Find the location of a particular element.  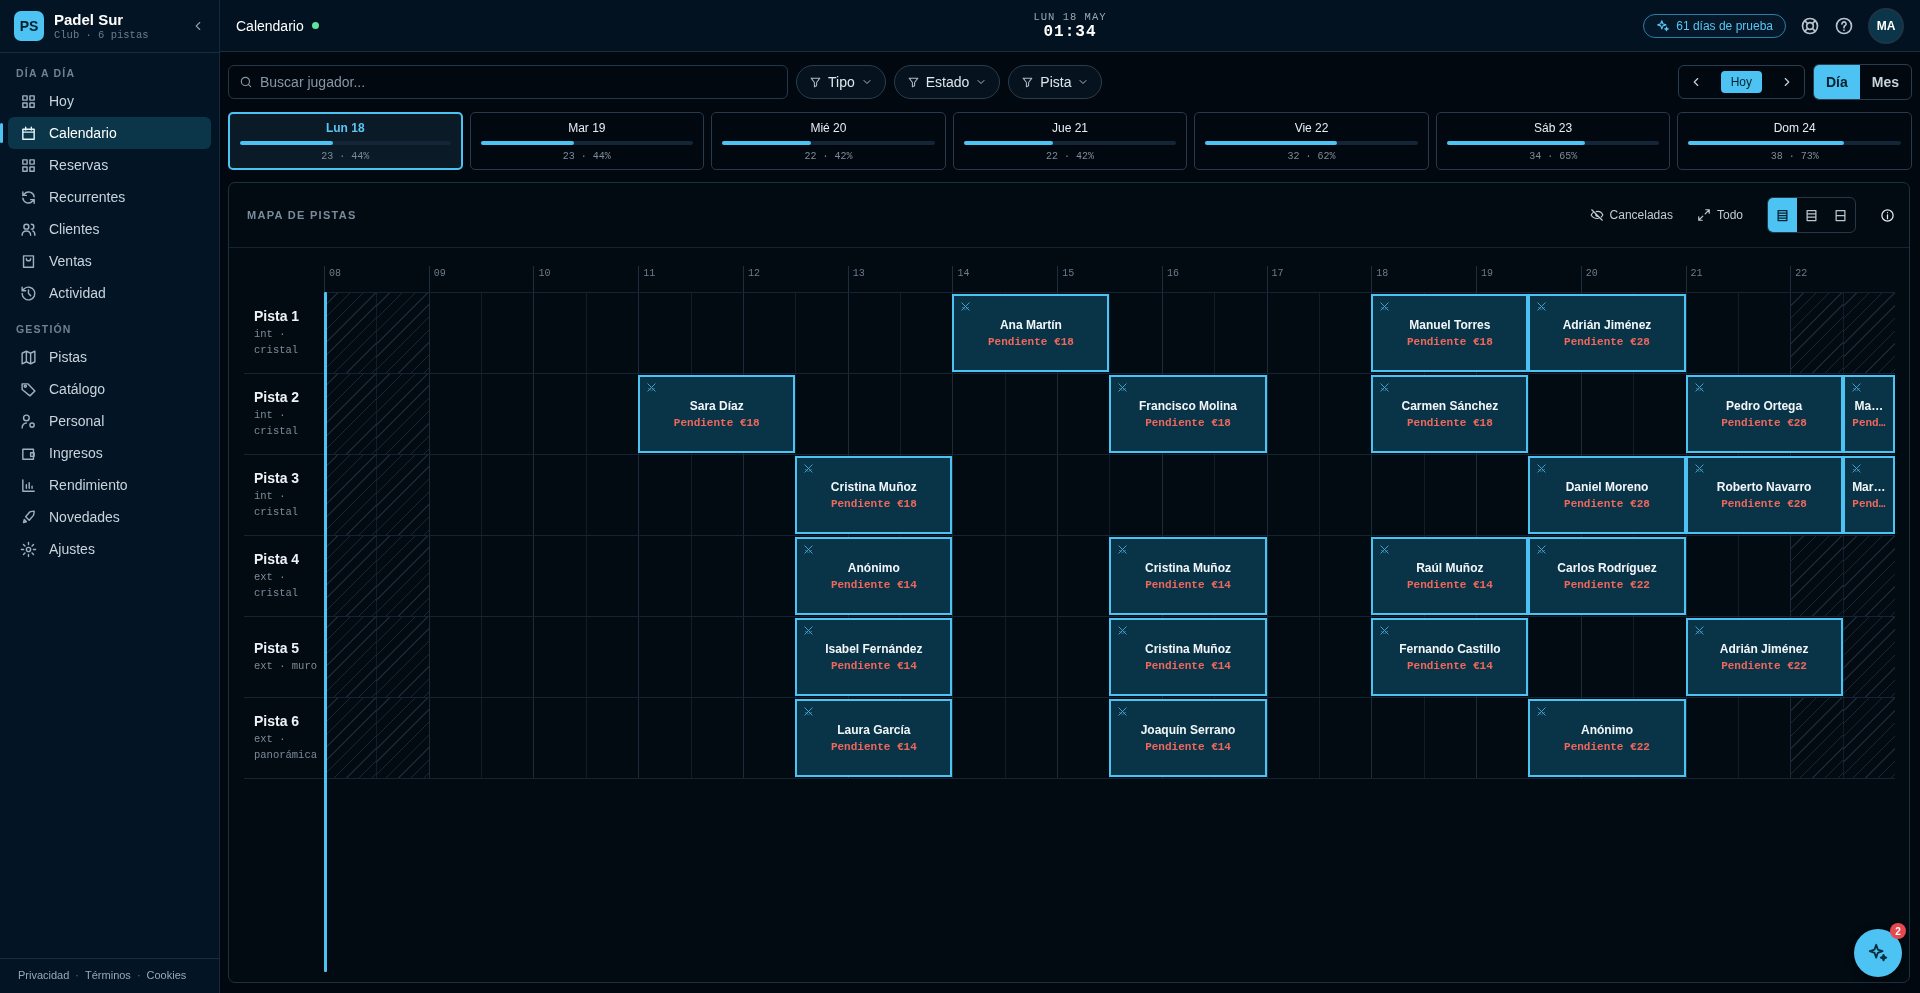

nav-item: Hoy is located at coordinates (109, 101).